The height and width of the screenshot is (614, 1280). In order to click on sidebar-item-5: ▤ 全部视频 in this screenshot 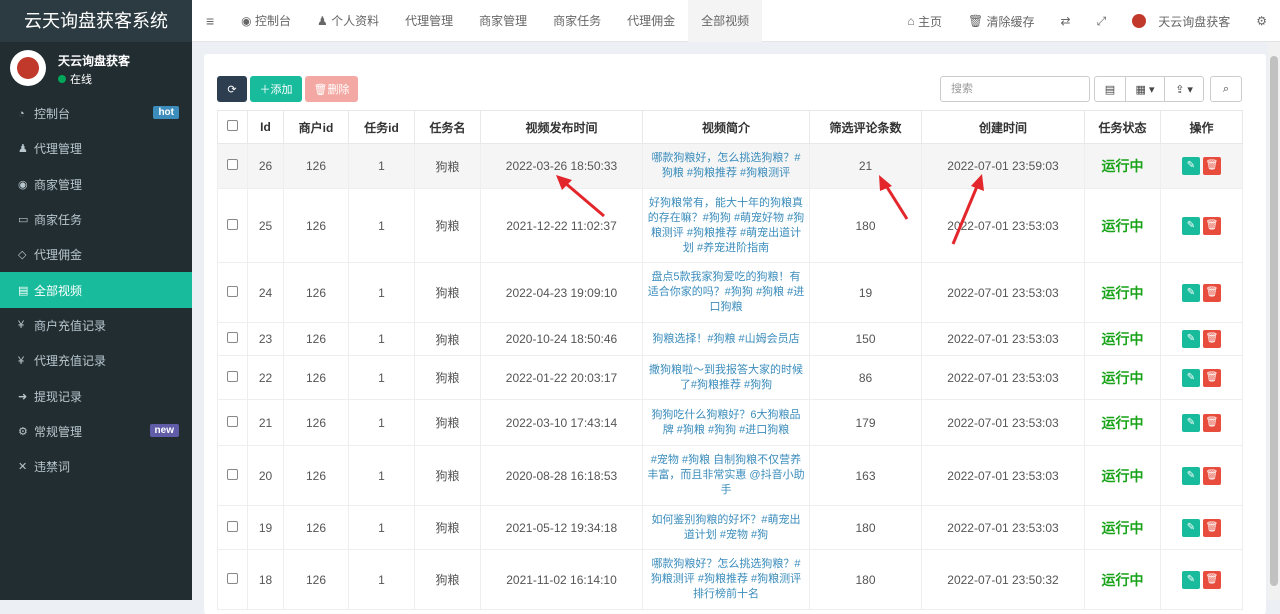, I will do `click(96, 290)`.